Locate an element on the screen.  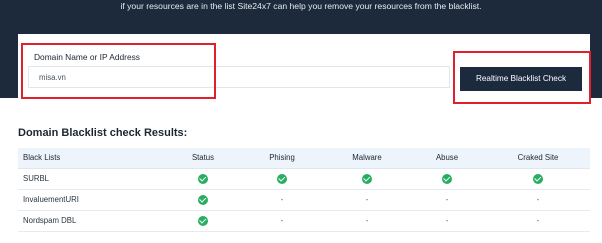
cell-phising is located at coordinates (282, 179).